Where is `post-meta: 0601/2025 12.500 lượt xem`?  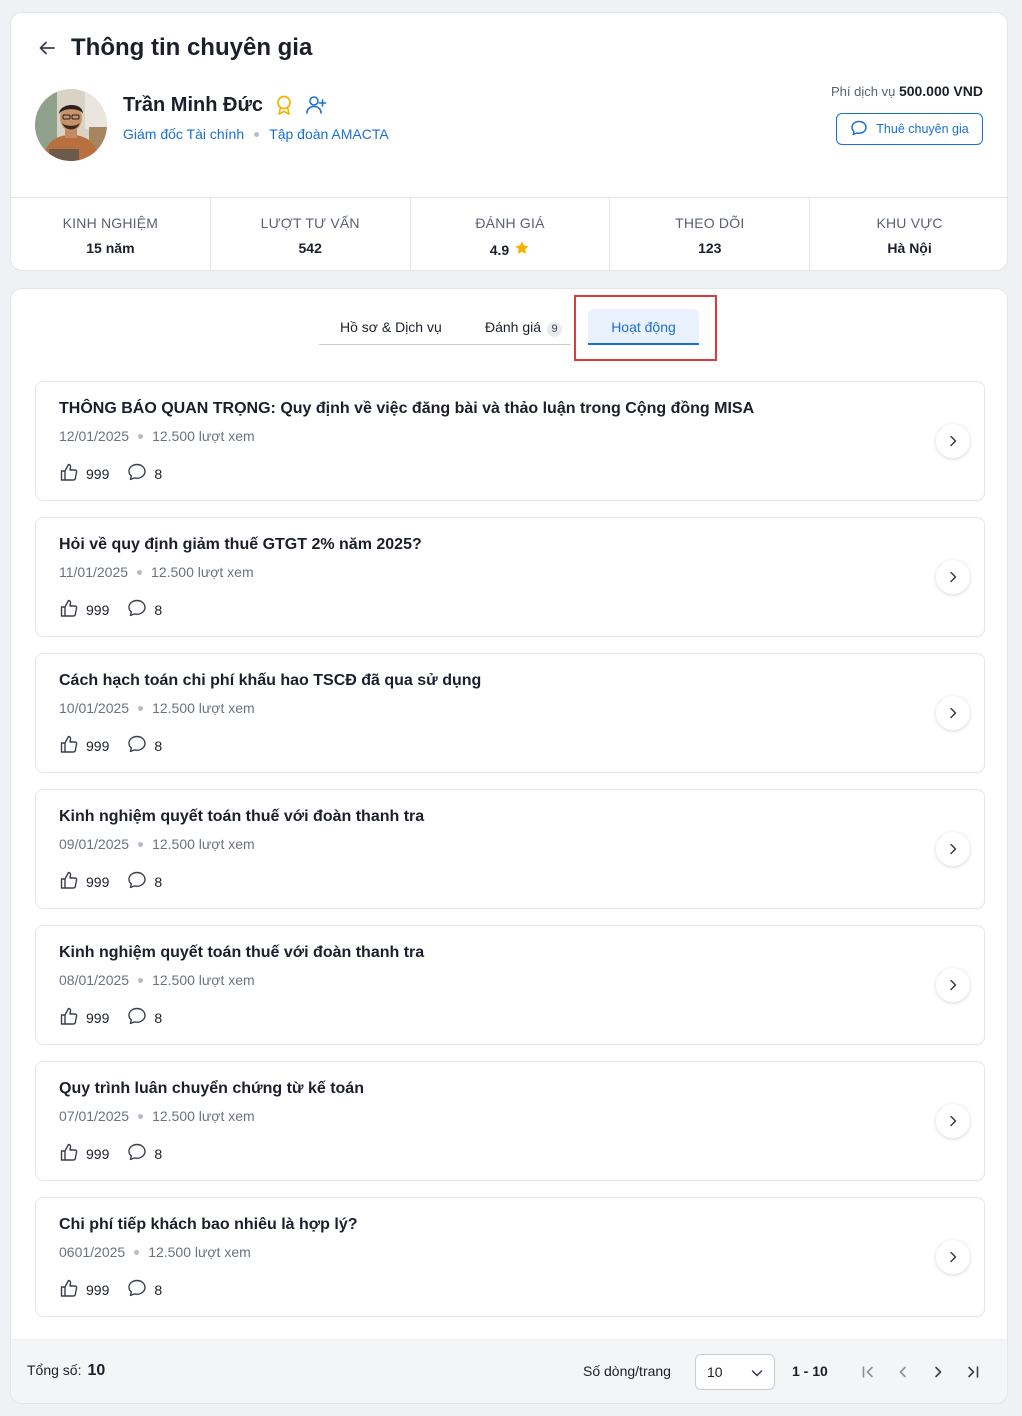
post-meta: 0601/2025 12.500 lượt xem is located at coordinates (155, 1252).